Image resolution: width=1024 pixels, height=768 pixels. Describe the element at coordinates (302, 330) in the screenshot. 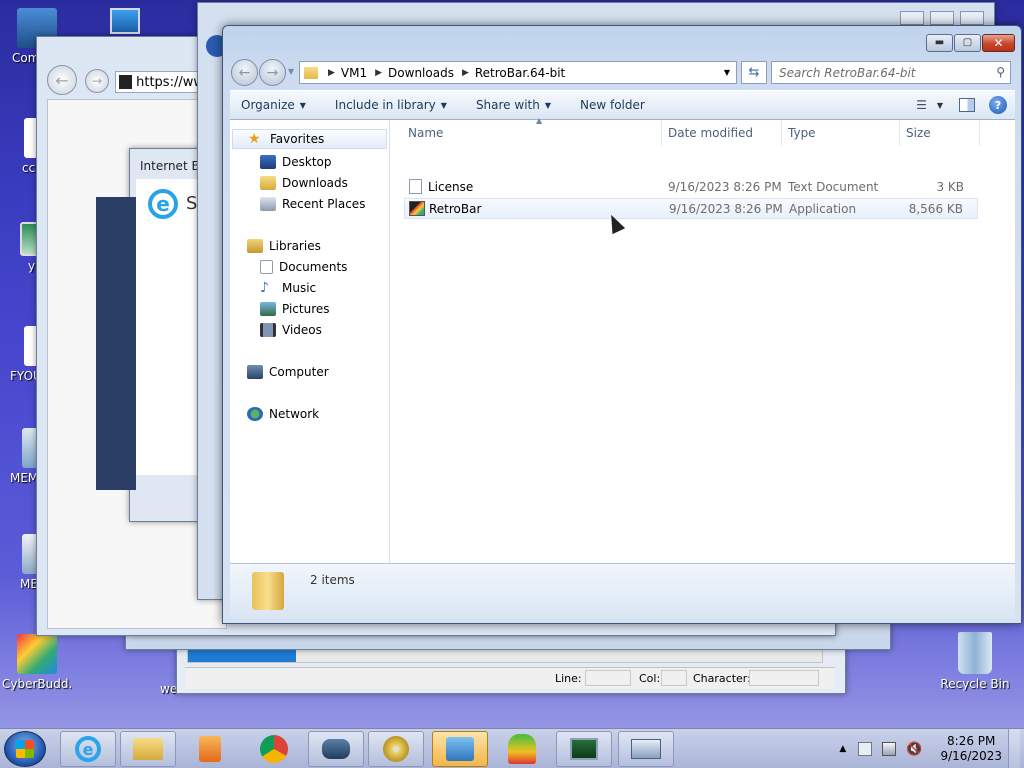

I see `nav-label: Videos` at that location.